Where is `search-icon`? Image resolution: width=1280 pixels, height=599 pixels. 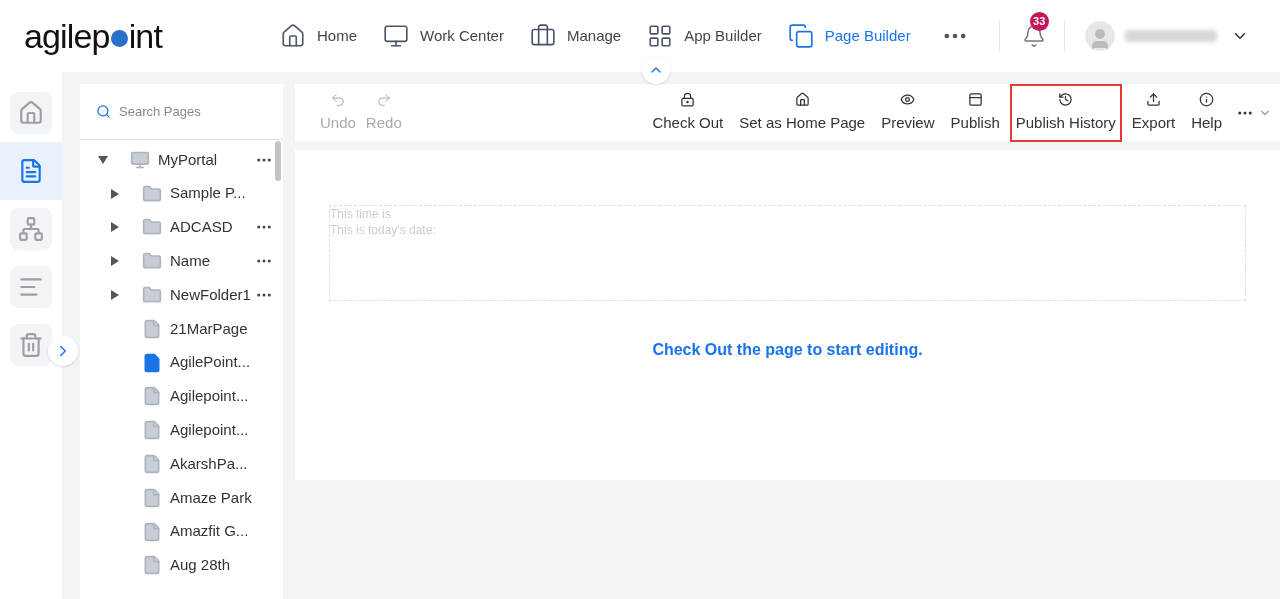
search-icon is located at coordinates (103, 111).